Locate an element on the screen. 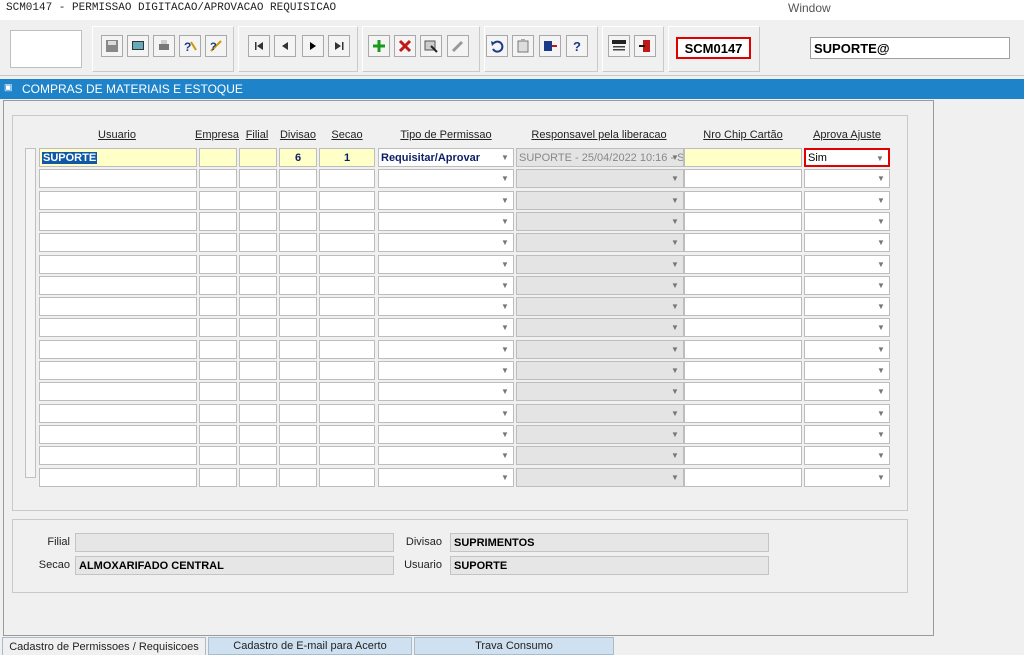 The height and width of the screenshot is (655, 1024). list-values-icon is located at coordinates (550, 46).